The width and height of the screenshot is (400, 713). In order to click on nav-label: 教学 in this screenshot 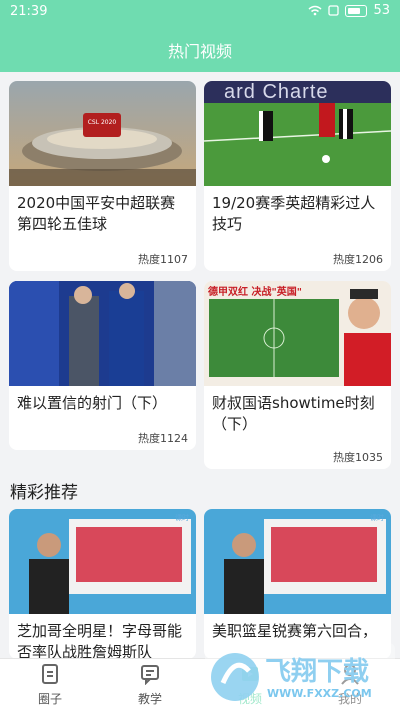, I will do `click(149, 699)`.